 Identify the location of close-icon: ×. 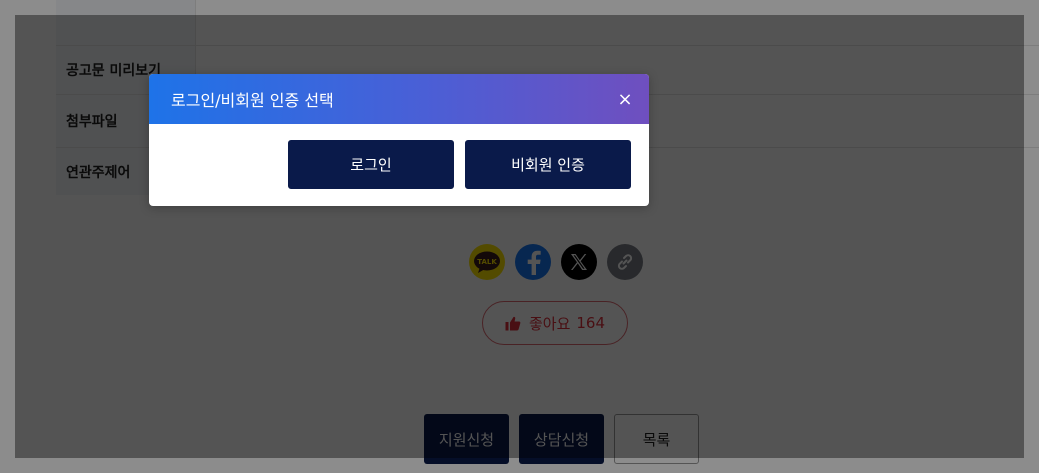
(625, 99).